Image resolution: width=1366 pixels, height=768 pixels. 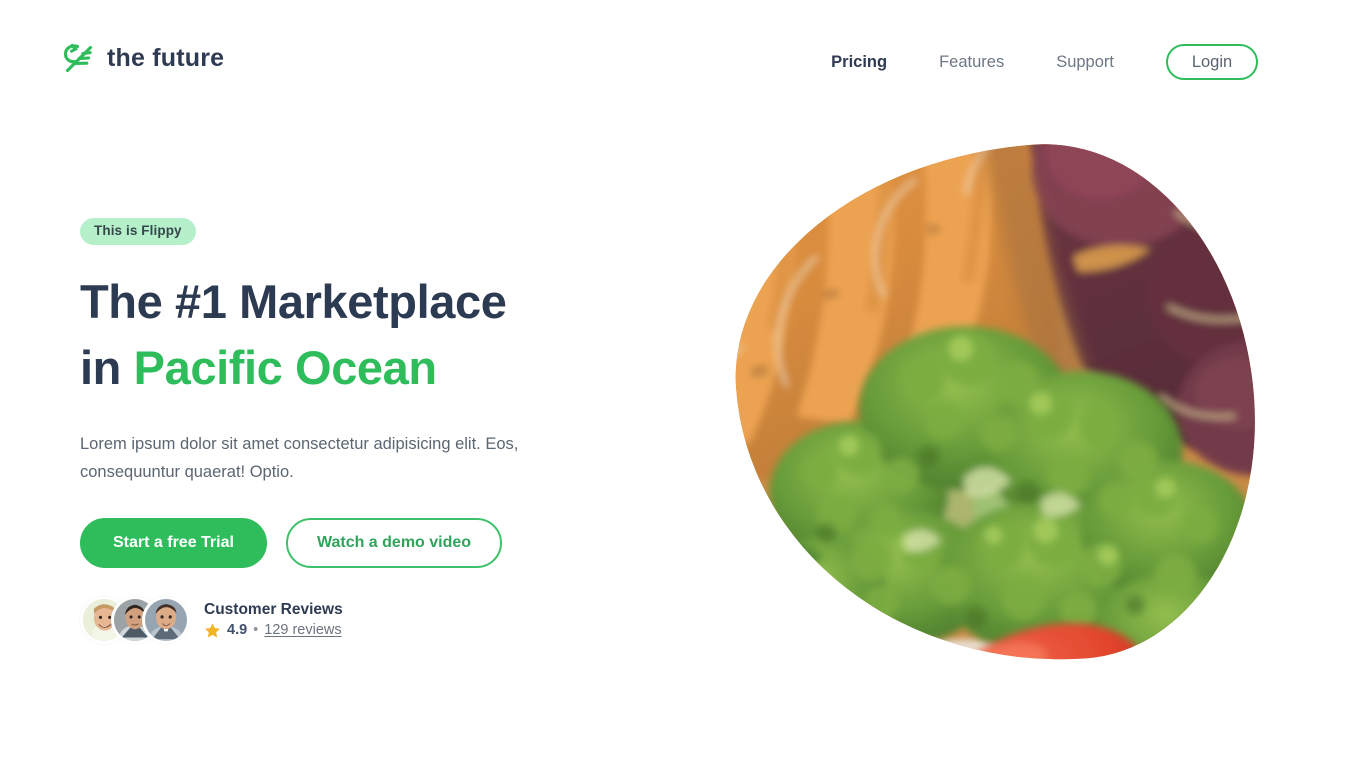 What do you see at coordinates (237, 630) in the screenshot?
I see `rating-value: 4.9` at bounding box center [237, 630].